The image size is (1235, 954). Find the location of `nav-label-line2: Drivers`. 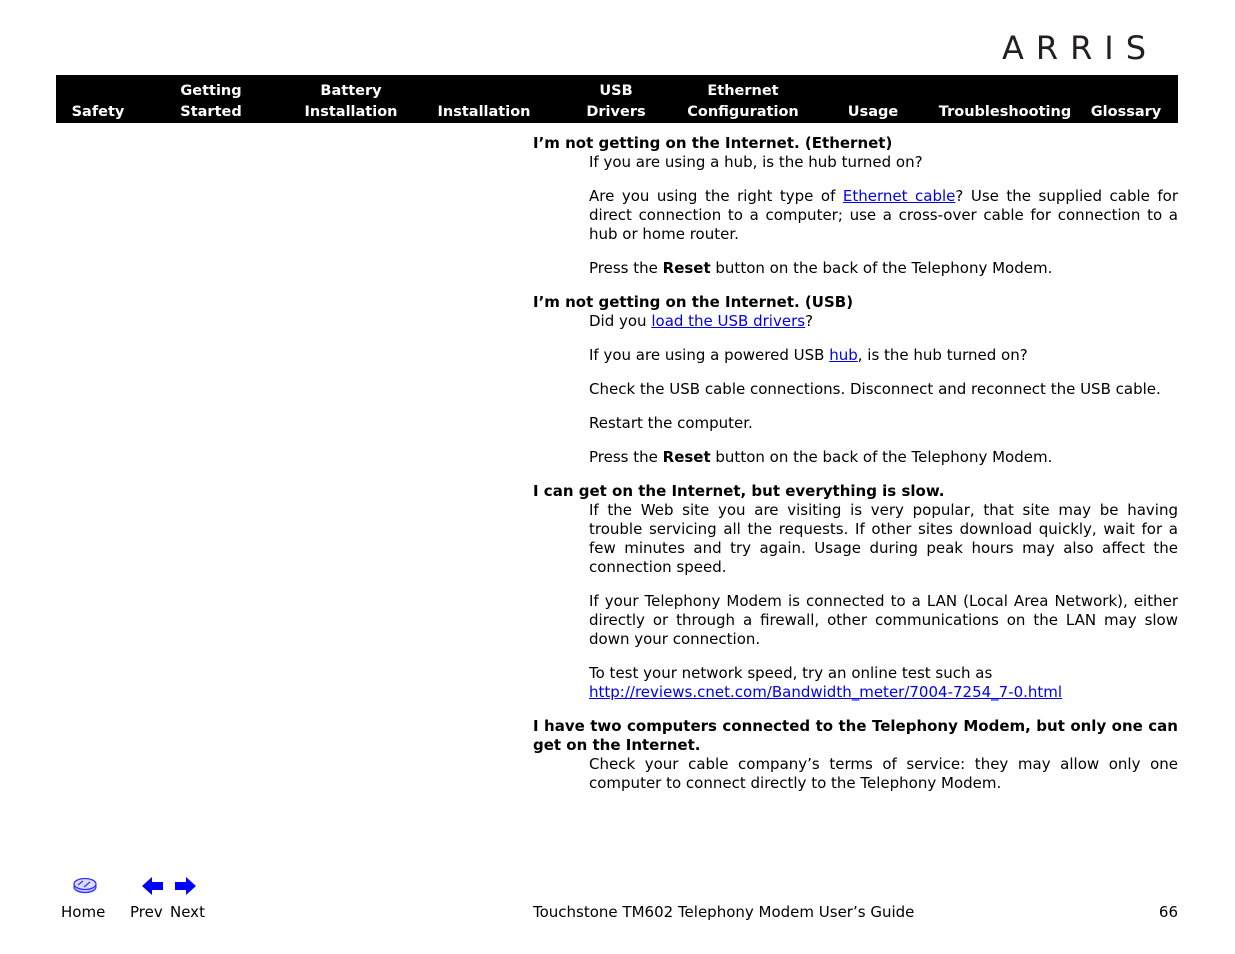

nav-label-line2: Drivers is located at coordinates (616, 112).